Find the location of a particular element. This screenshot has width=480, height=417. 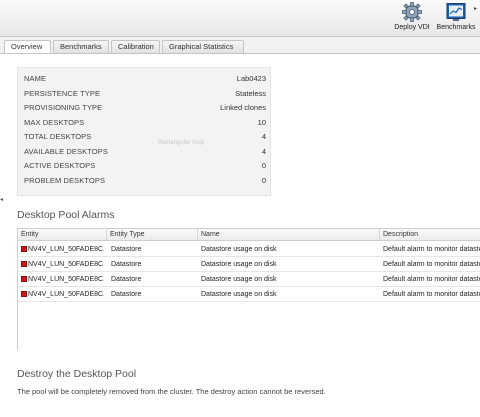

summary-key: PROVISIONING TYPE is located at coordinates (63, 107).